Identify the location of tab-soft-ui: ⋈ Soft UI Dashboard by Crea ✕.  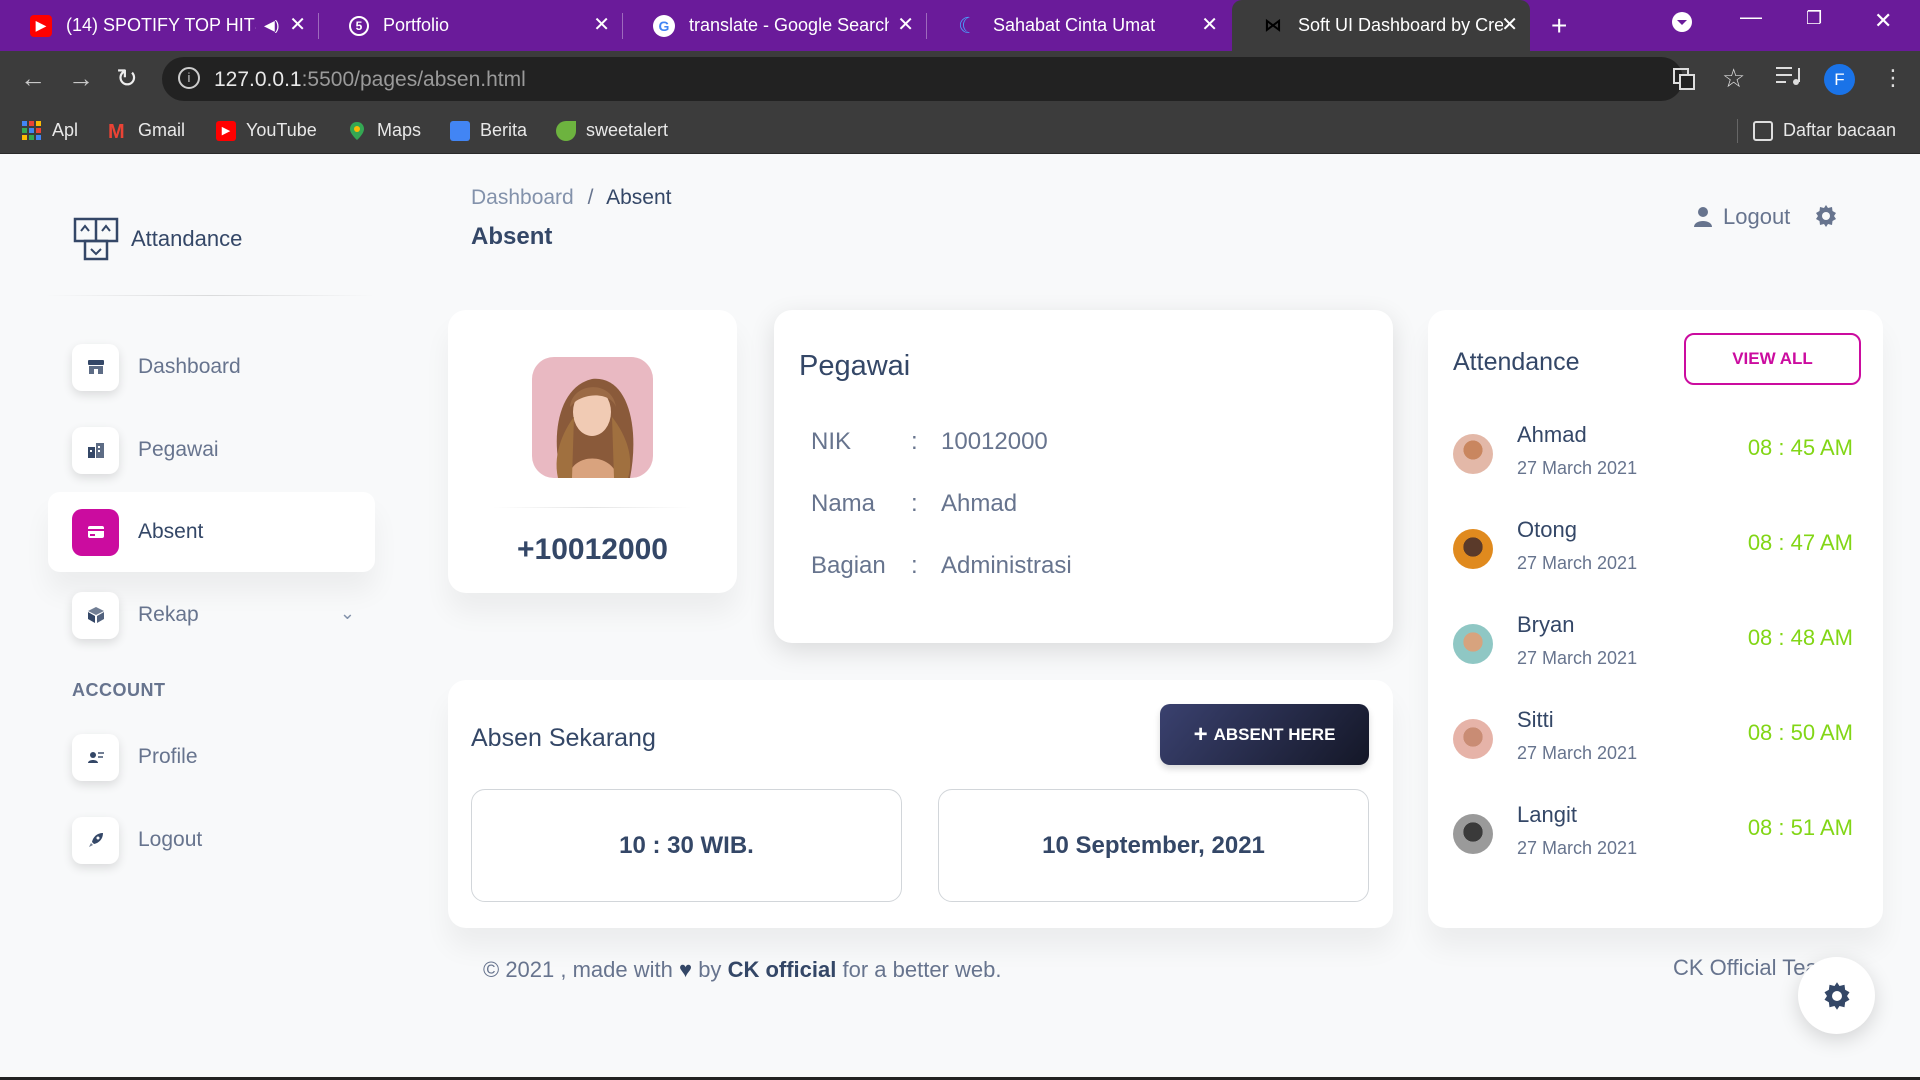
(1381, 25).